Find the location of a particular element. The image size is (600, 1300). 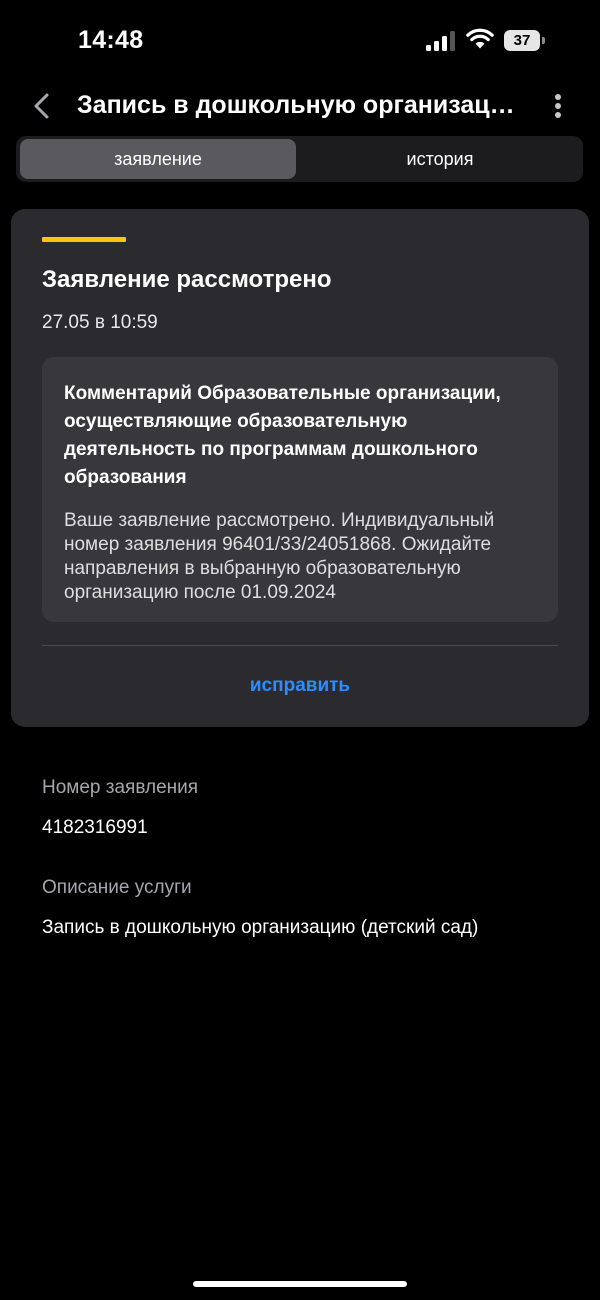

signal-icon is located at coordinates (442, 41).